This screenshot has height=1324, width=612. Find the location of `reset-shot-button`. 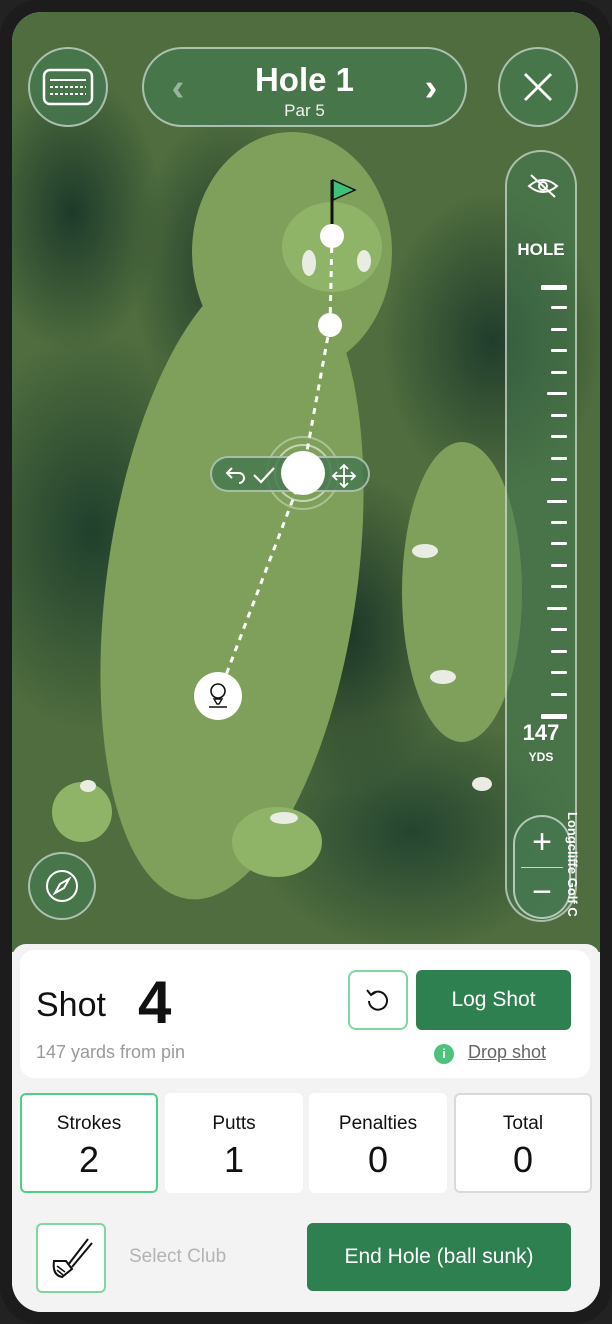

reset-shot-button is located at coordinates (378, 1000).